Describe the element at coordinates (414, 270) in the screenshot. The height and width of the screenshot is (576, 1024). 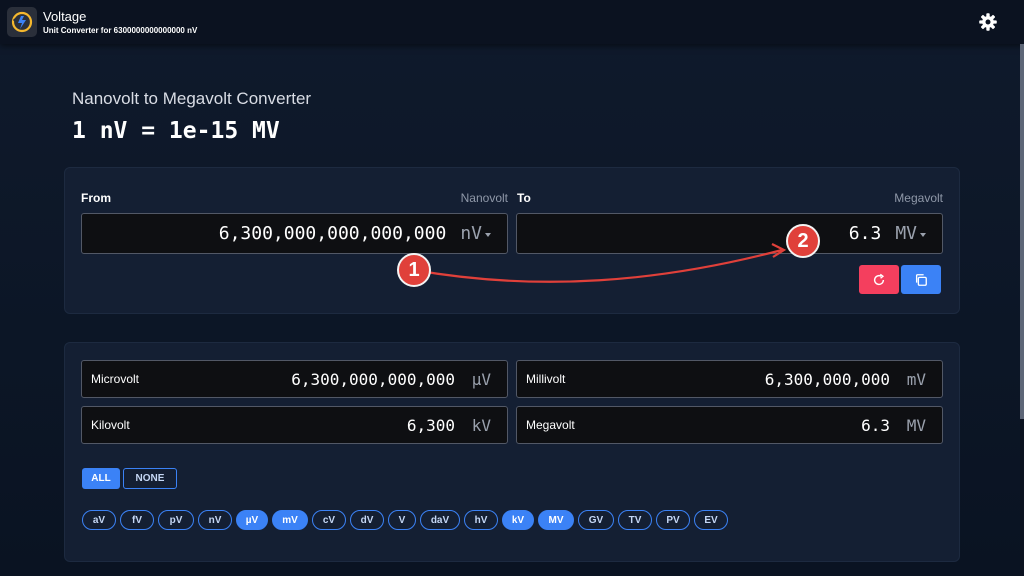
I see `annotation-marker-1: 1` at that location.